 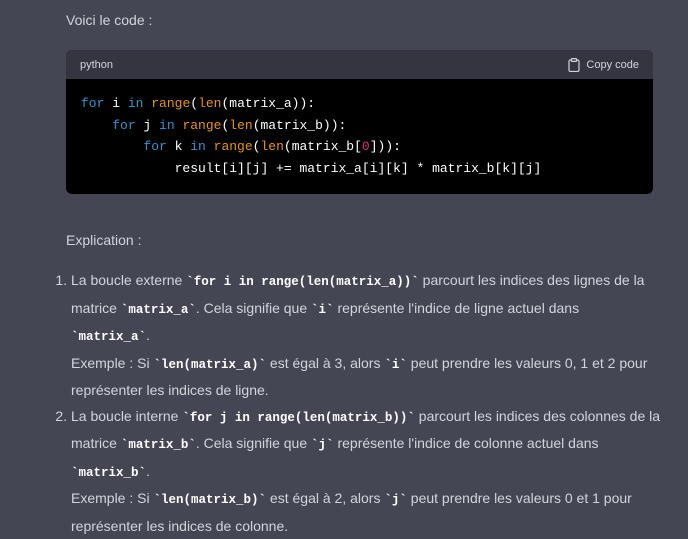 I want to click on code-token: 0, so click(x=366, y=146).